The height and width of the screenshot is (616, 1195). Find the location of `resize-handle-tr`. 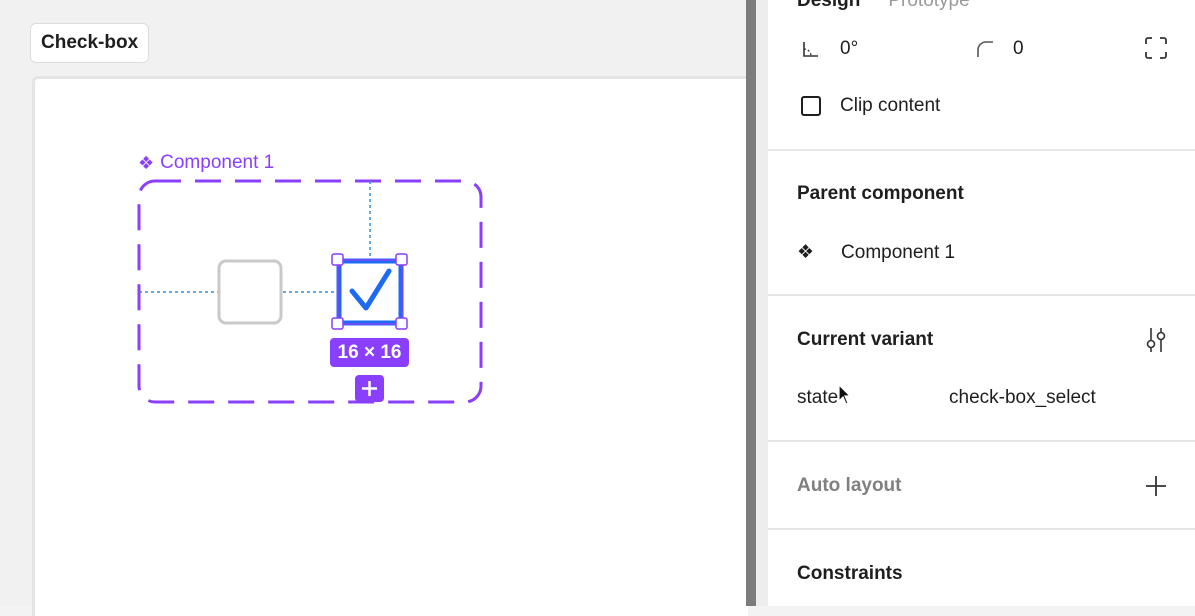

resize-handle-tr is located at coordinates (401, 259).